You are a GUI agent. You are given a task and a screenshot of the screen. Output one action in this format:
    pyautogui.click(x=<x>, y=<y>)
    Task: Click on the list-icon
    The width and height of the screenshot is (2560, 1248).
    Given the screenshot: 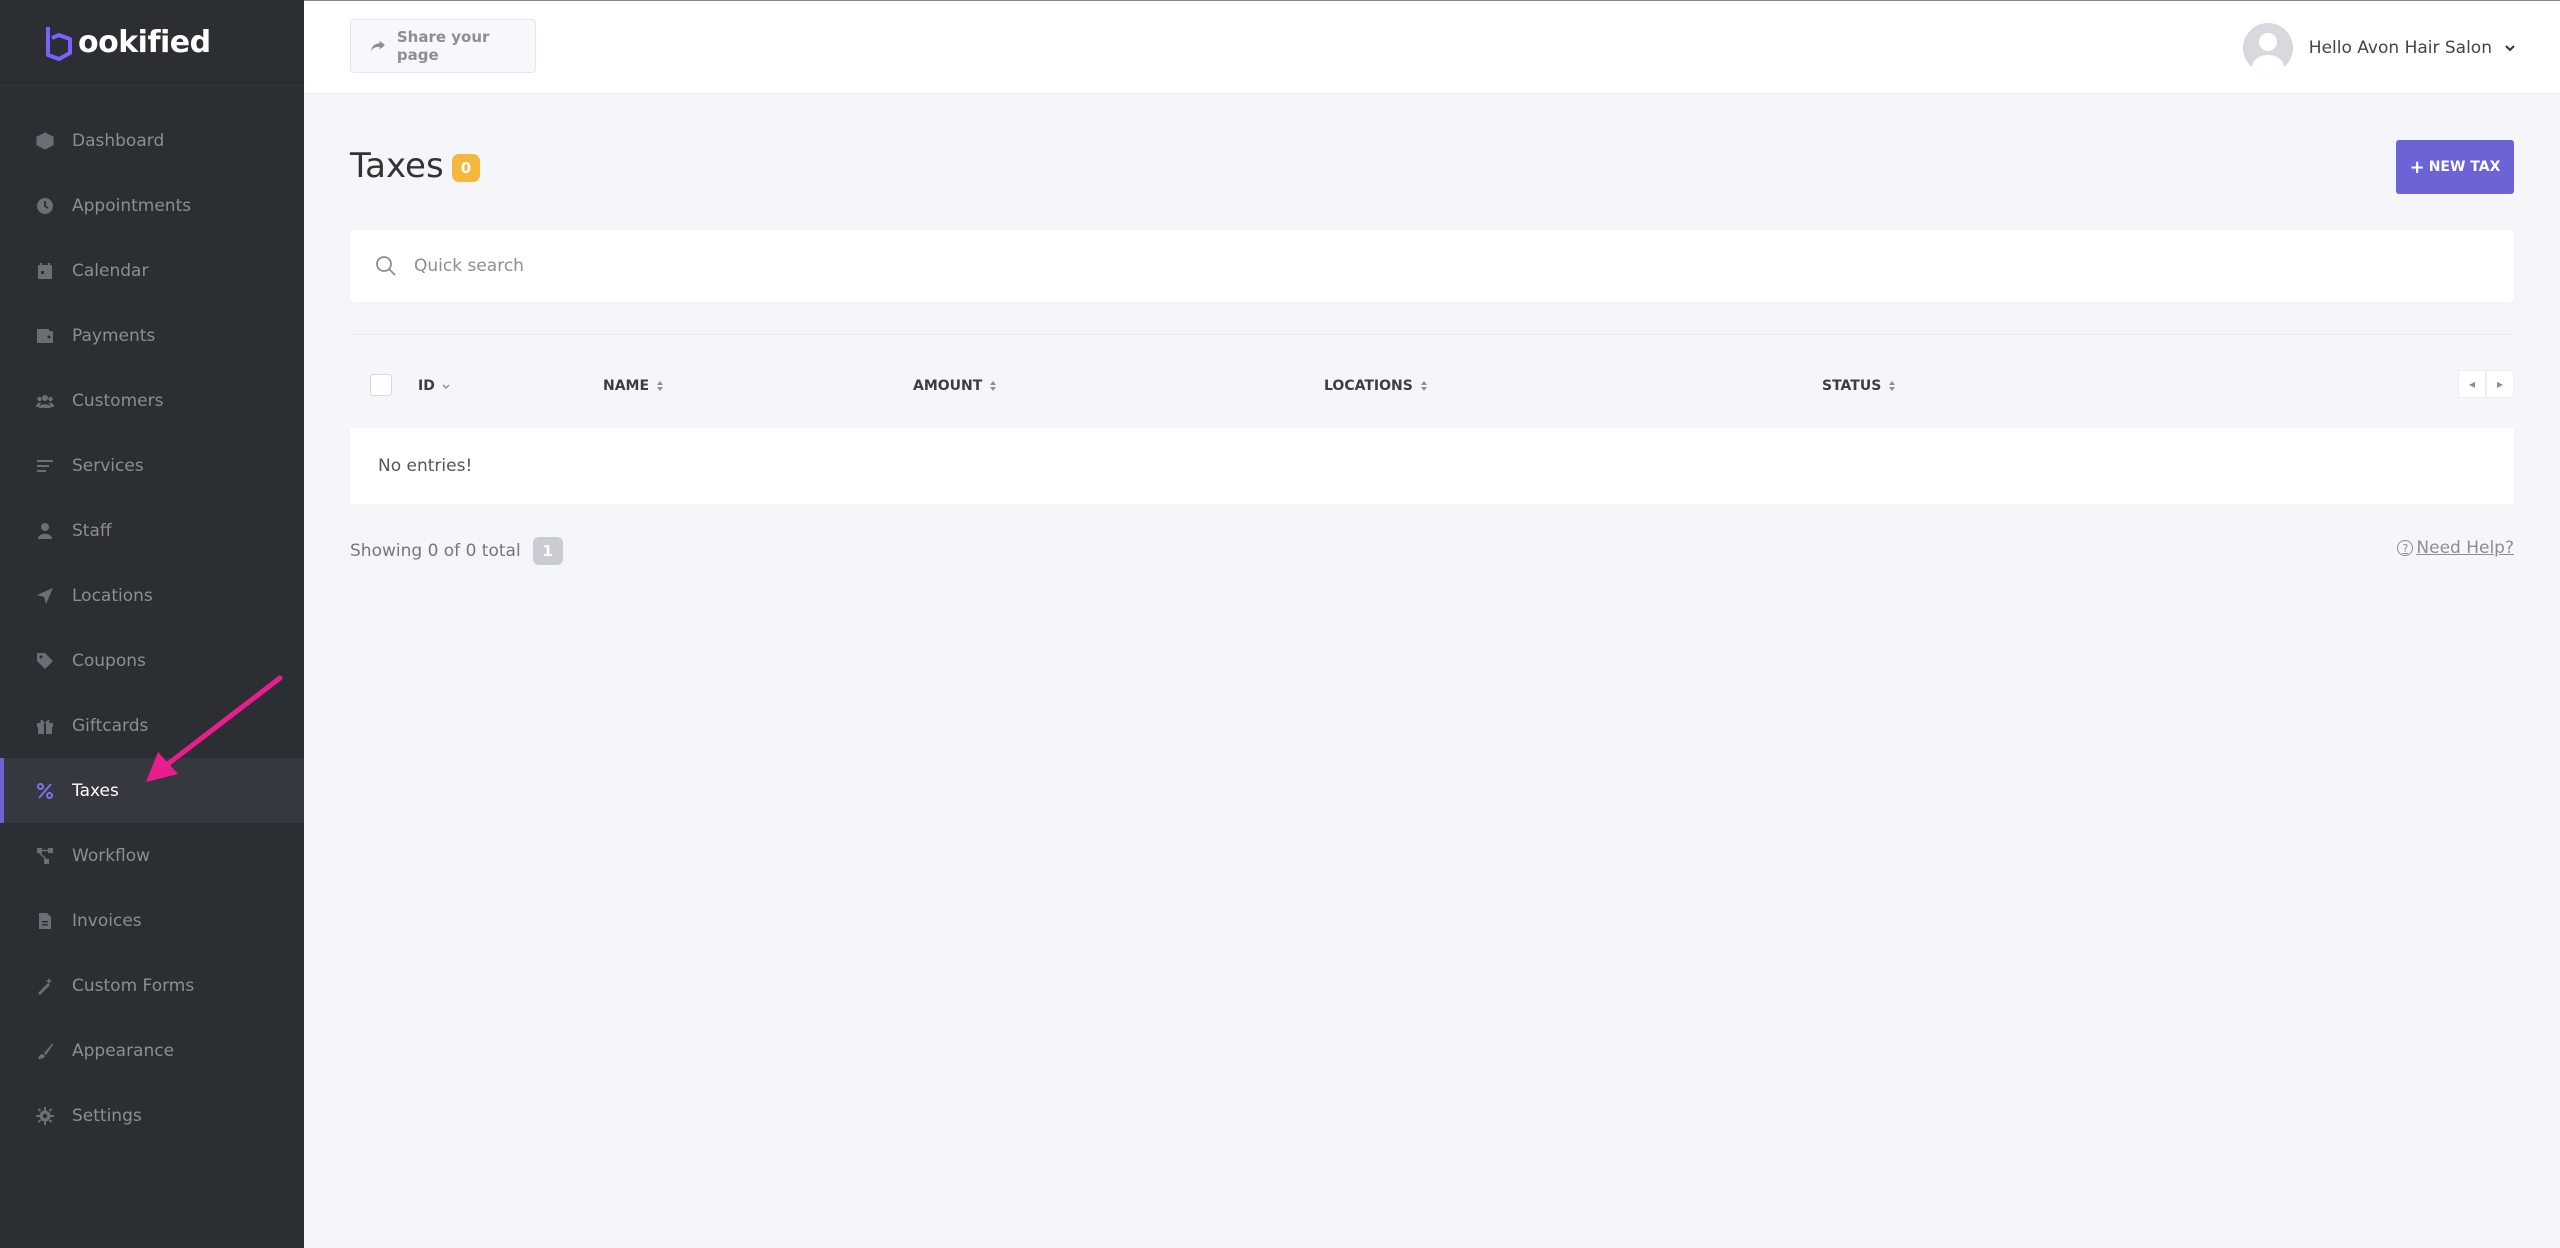 What is the action you would take?
    pyautogui.click(x=45, y=466)
    